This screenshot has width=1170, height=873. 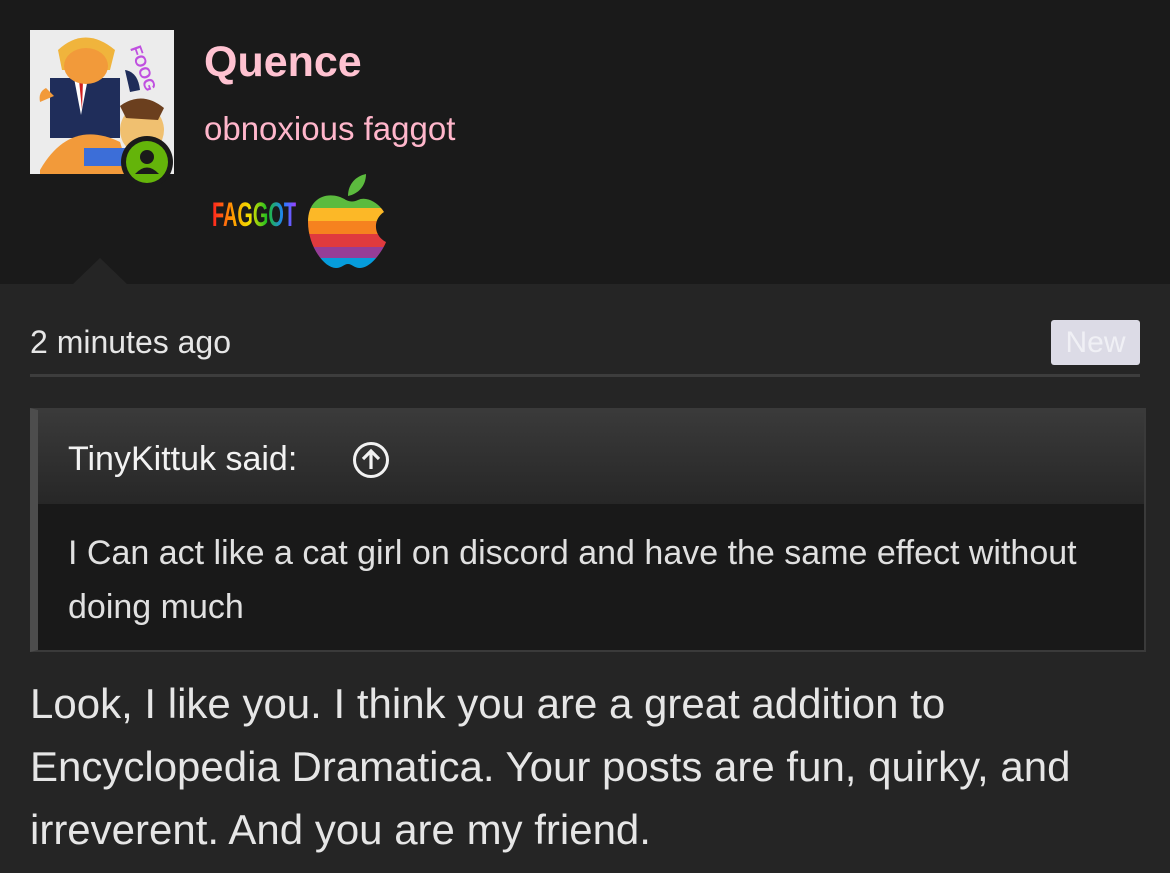 I want to click on svg-text: FAGGOT, so click(x=254, y=215).